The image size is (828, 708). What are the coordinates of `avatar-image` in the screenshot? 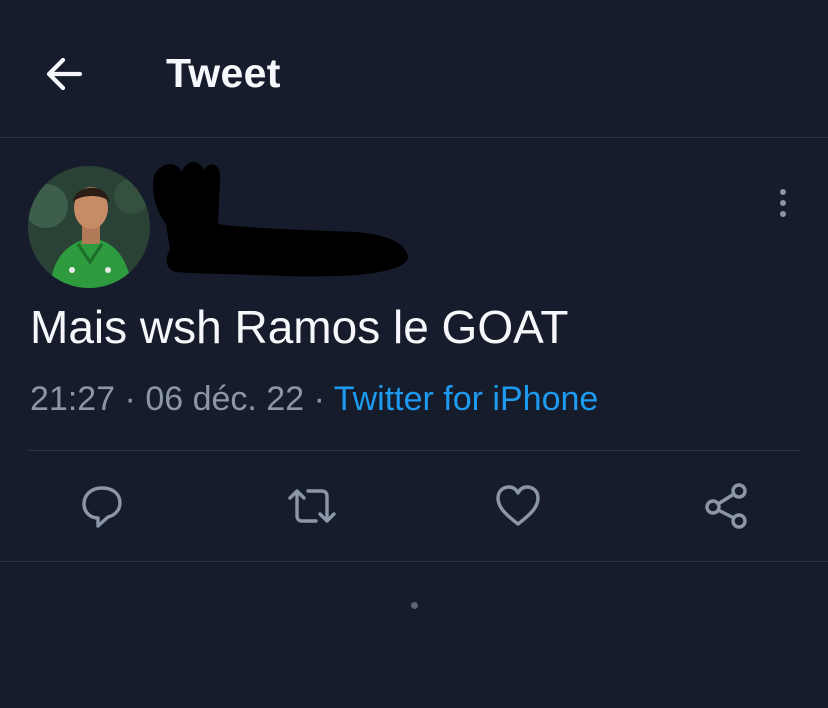 It's located at (89, 227).